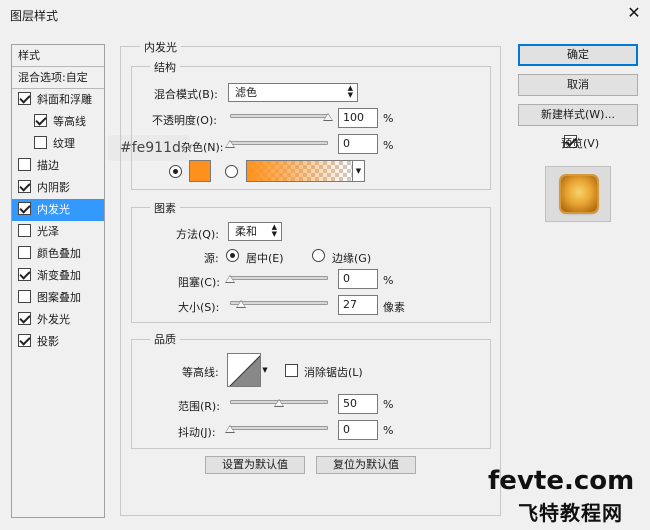 Image resolution: width=650 pixels, height=530 pixels. I want to click on style-item: 纹理, so click(58, 144).